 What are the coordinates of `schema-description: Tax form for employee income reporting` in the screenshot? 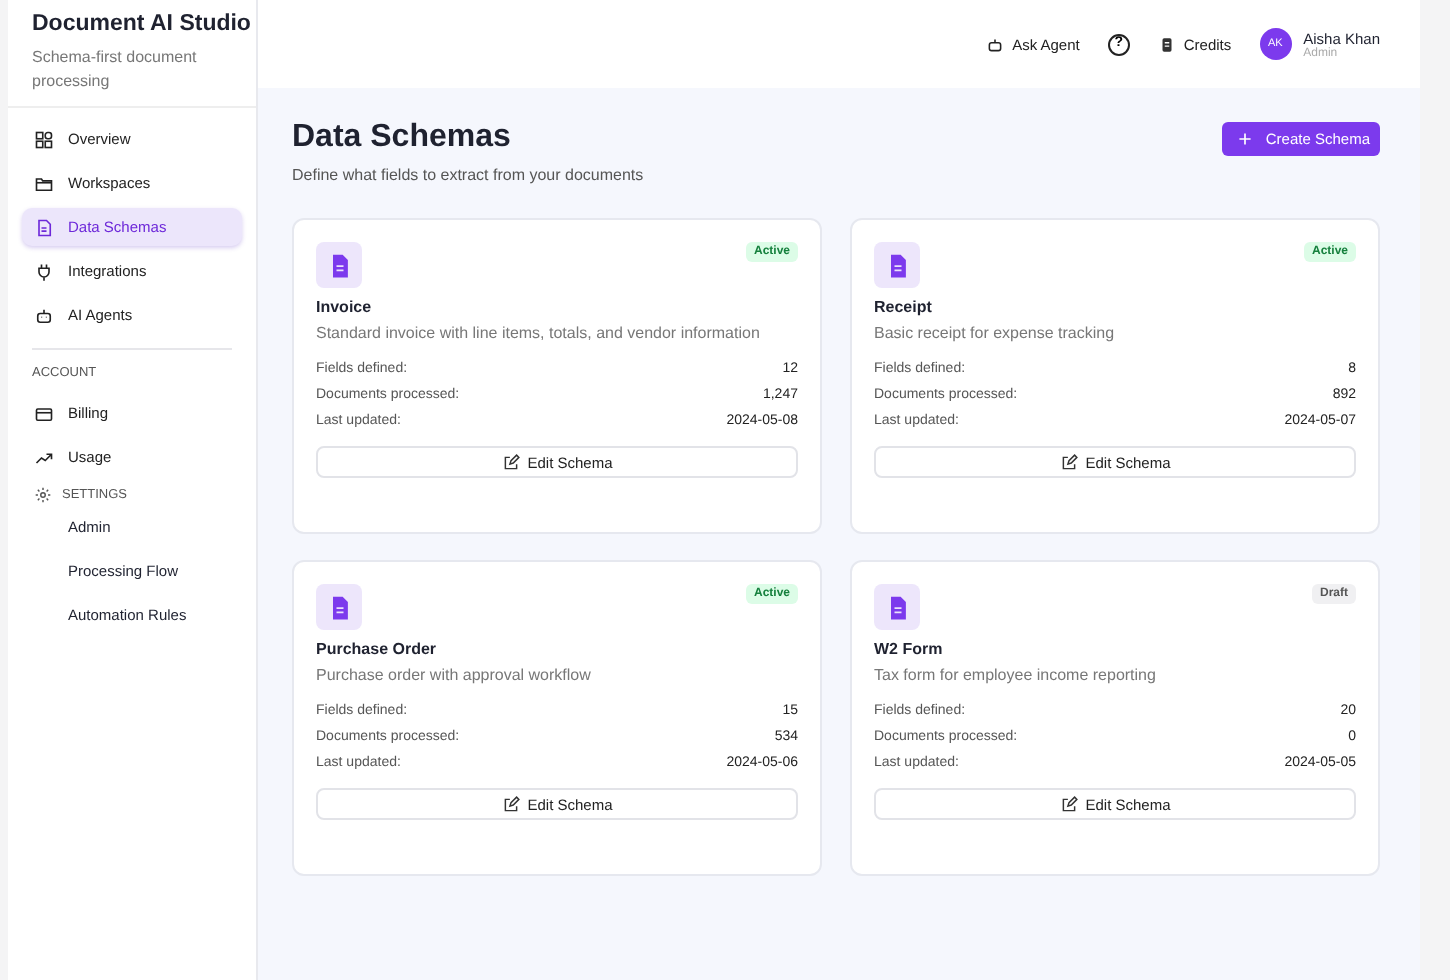 It's located at (1016, 675).